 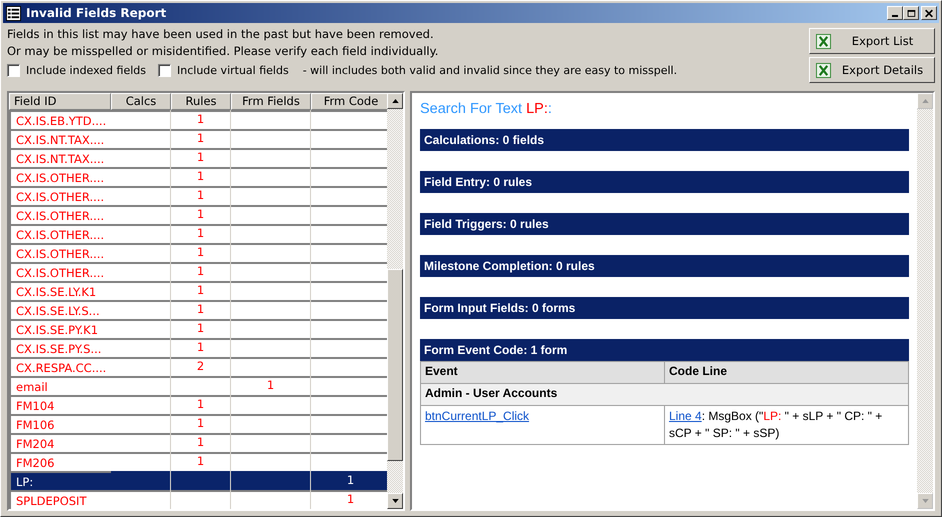 What do you see at coordinates (201, 101) in the screenshot?
I see `column-header: Rules` at bounding box center [201, 101].